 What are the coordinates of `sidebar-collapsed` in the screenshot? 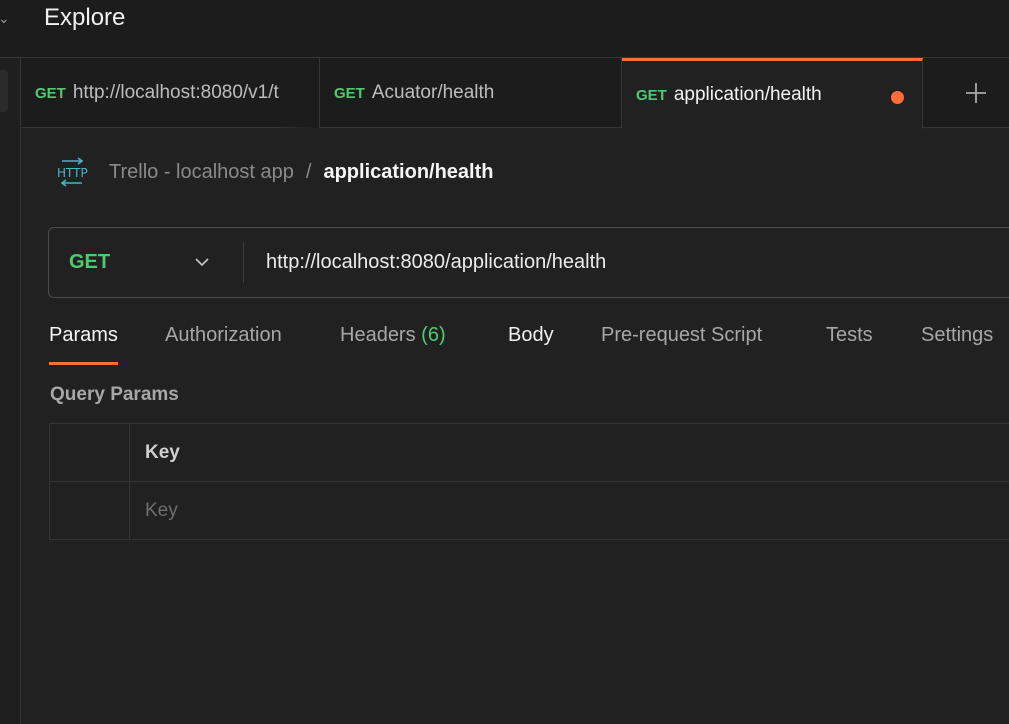 It's located at (10, 391).